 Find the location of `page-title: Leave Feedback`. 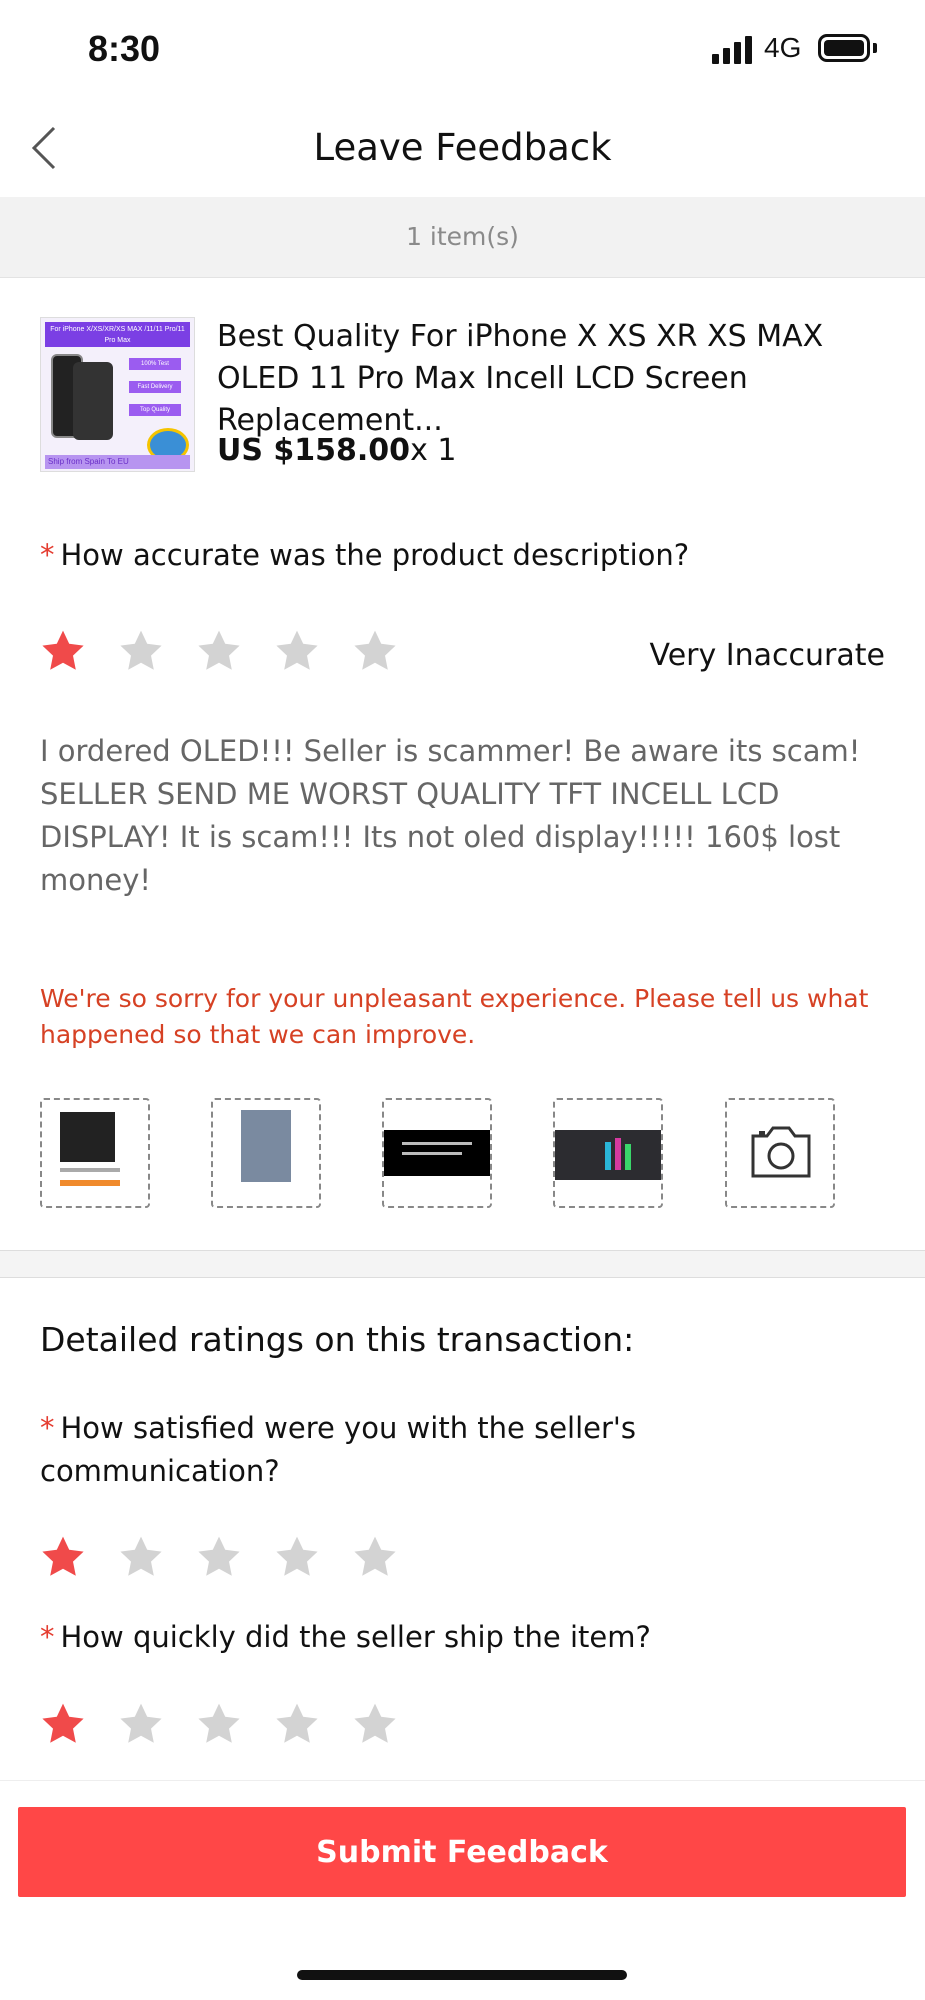

page-title: Leave Feedback is located at coordinates (462, 147).